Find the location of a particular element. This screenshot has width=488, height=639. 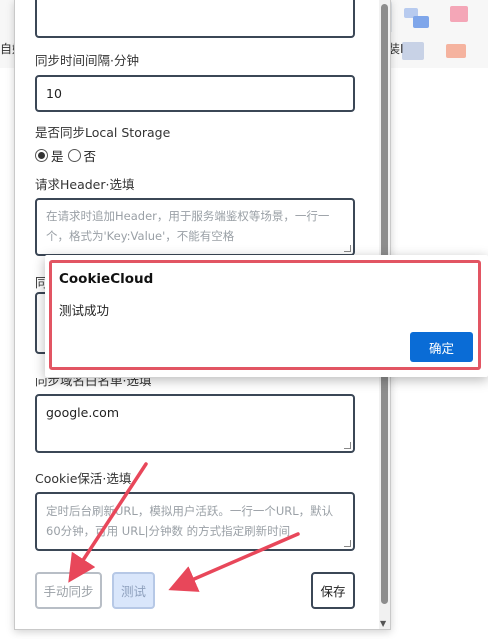

sync-interval-input: 10 is located at coordinates (195, 93).